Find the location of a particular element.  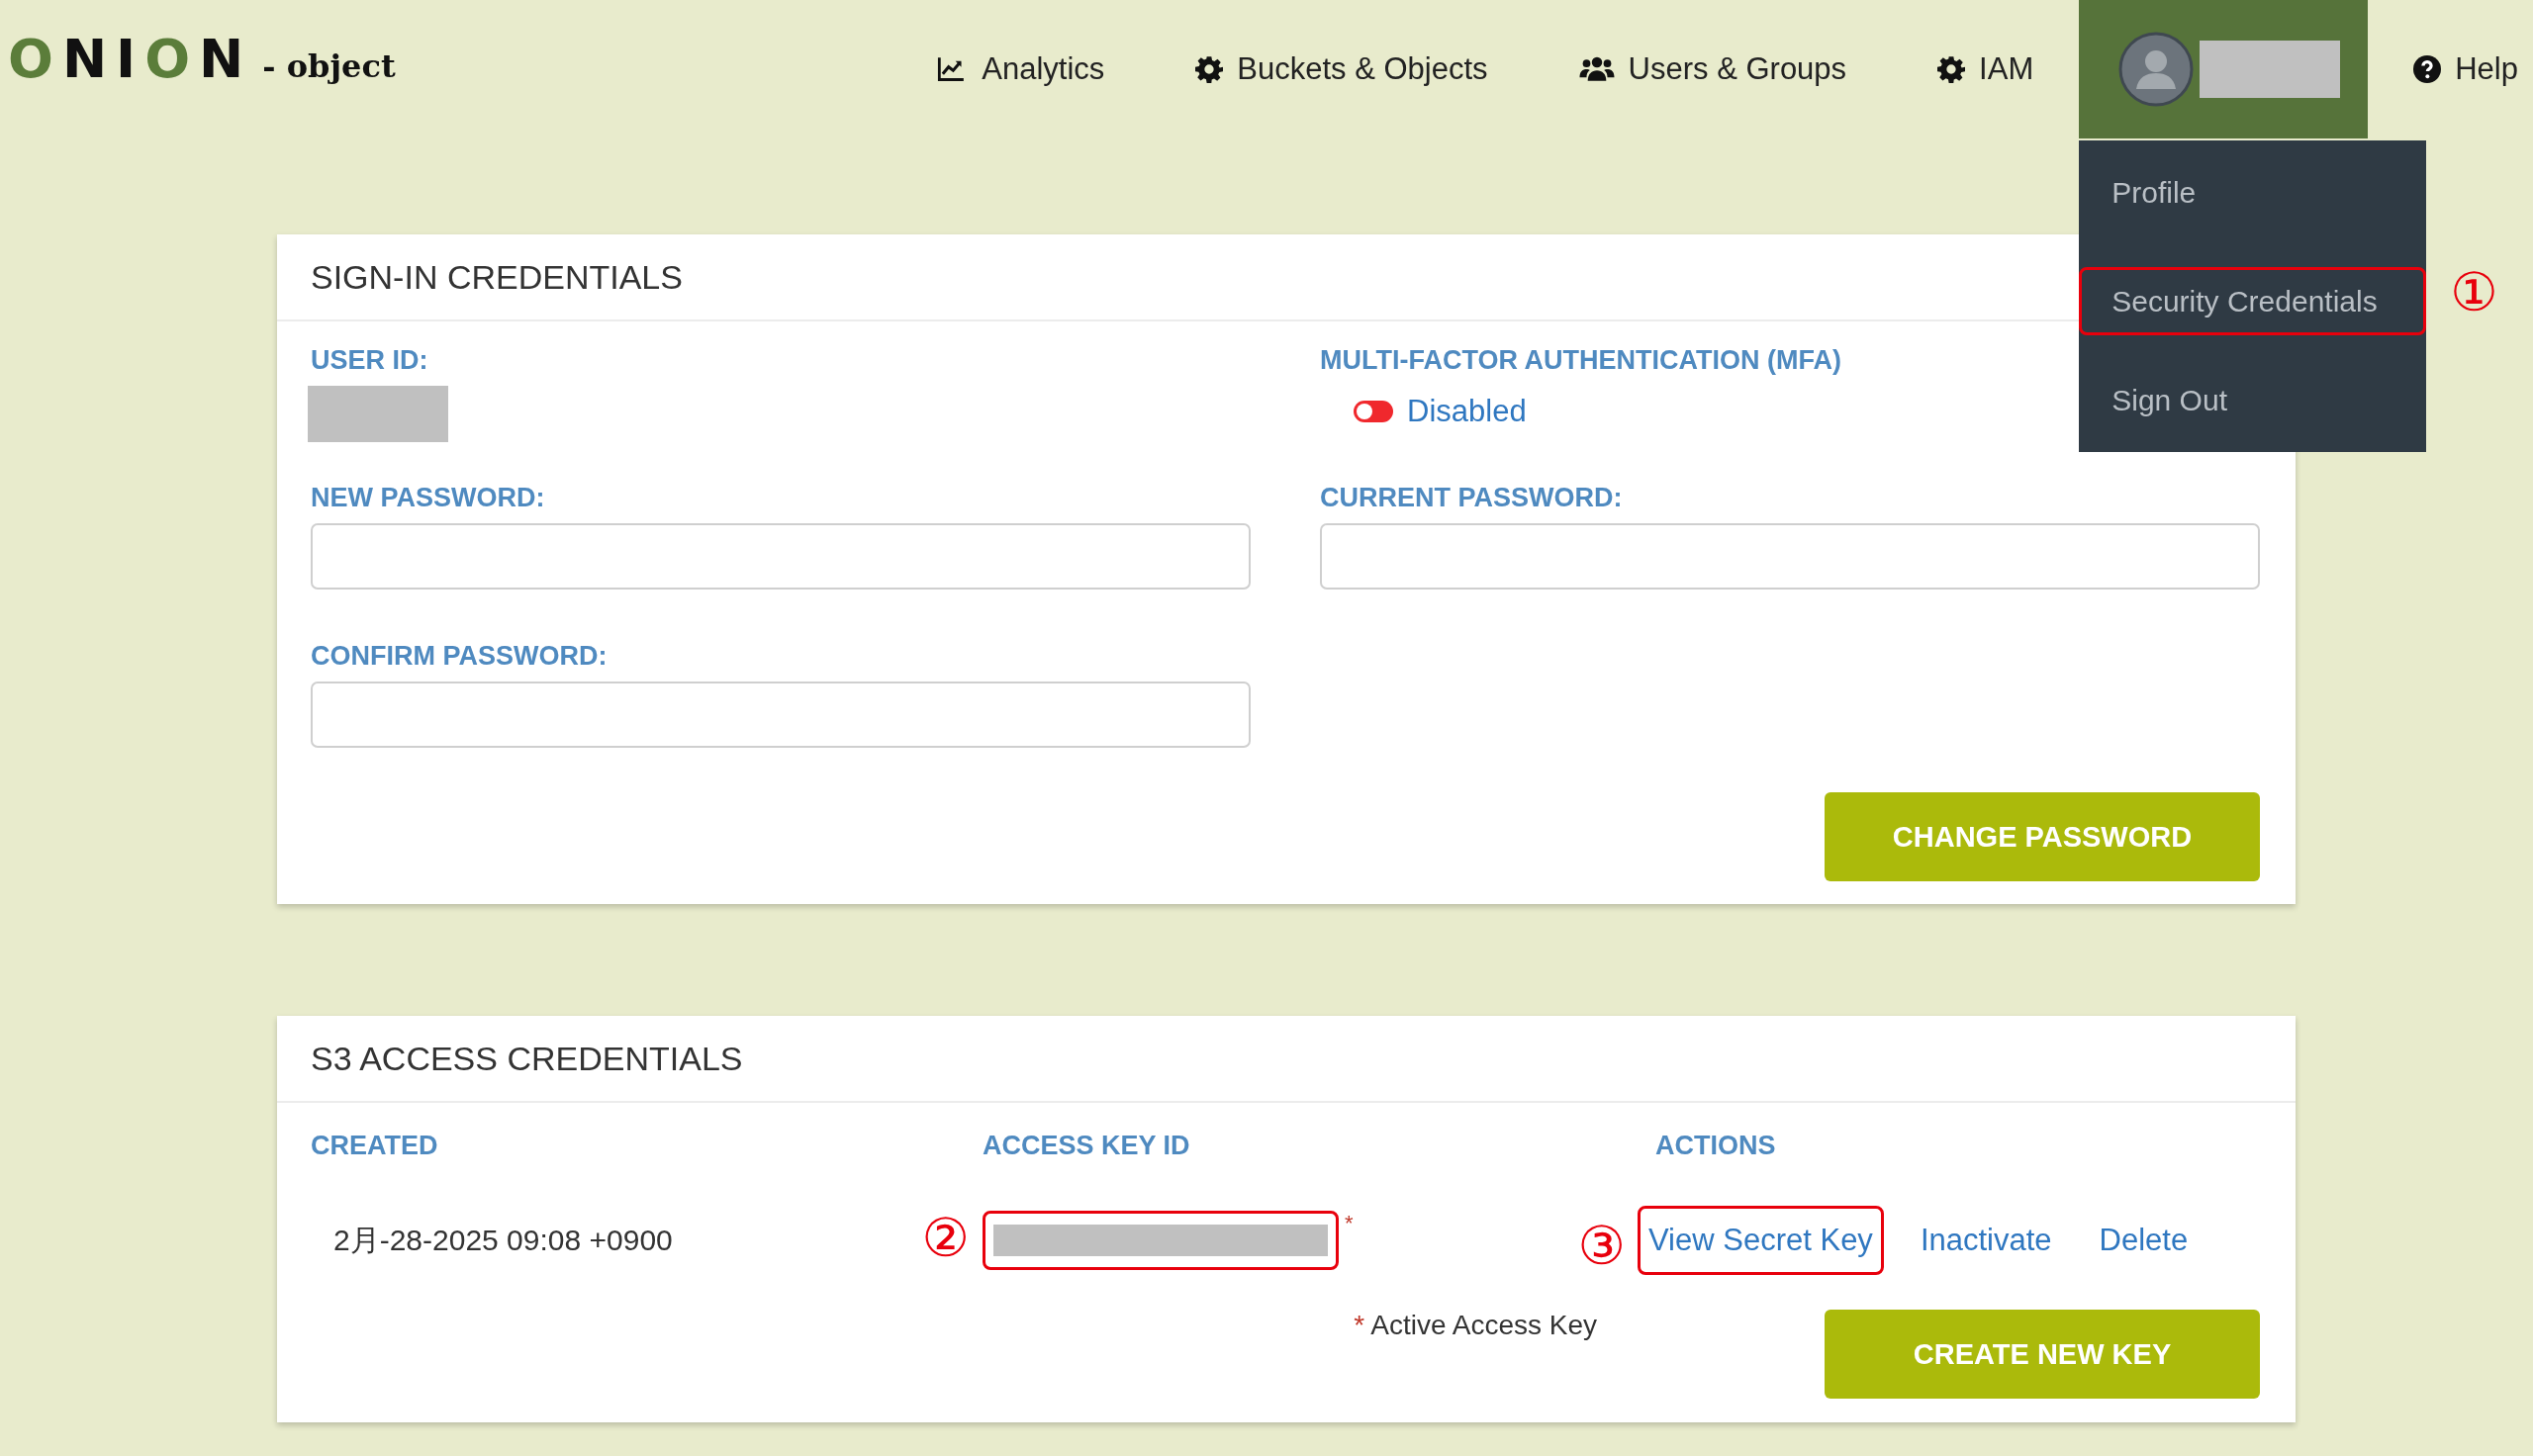

field-label: USER ID: is located at coordinates (370, 360).